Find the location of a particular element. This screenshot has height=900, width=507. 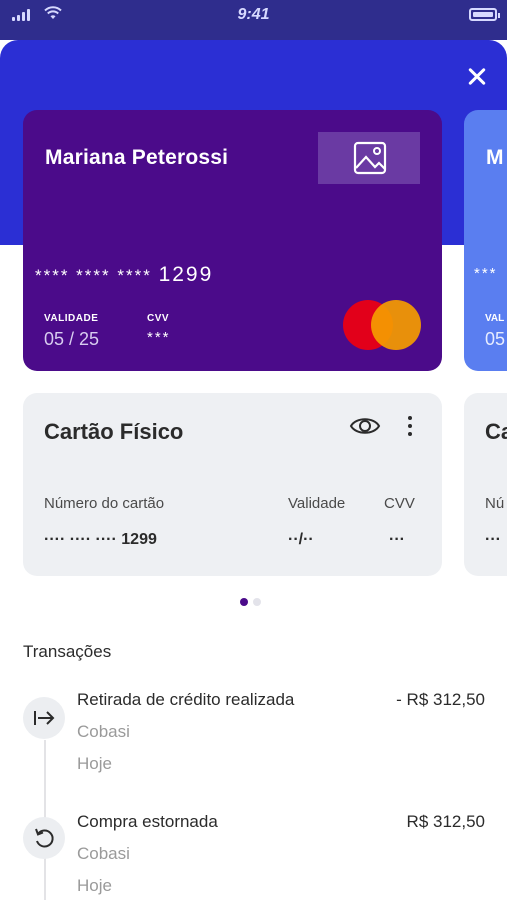

card-number-value: ···· ···· ···· 1299 is located at coordinates (100, 539).